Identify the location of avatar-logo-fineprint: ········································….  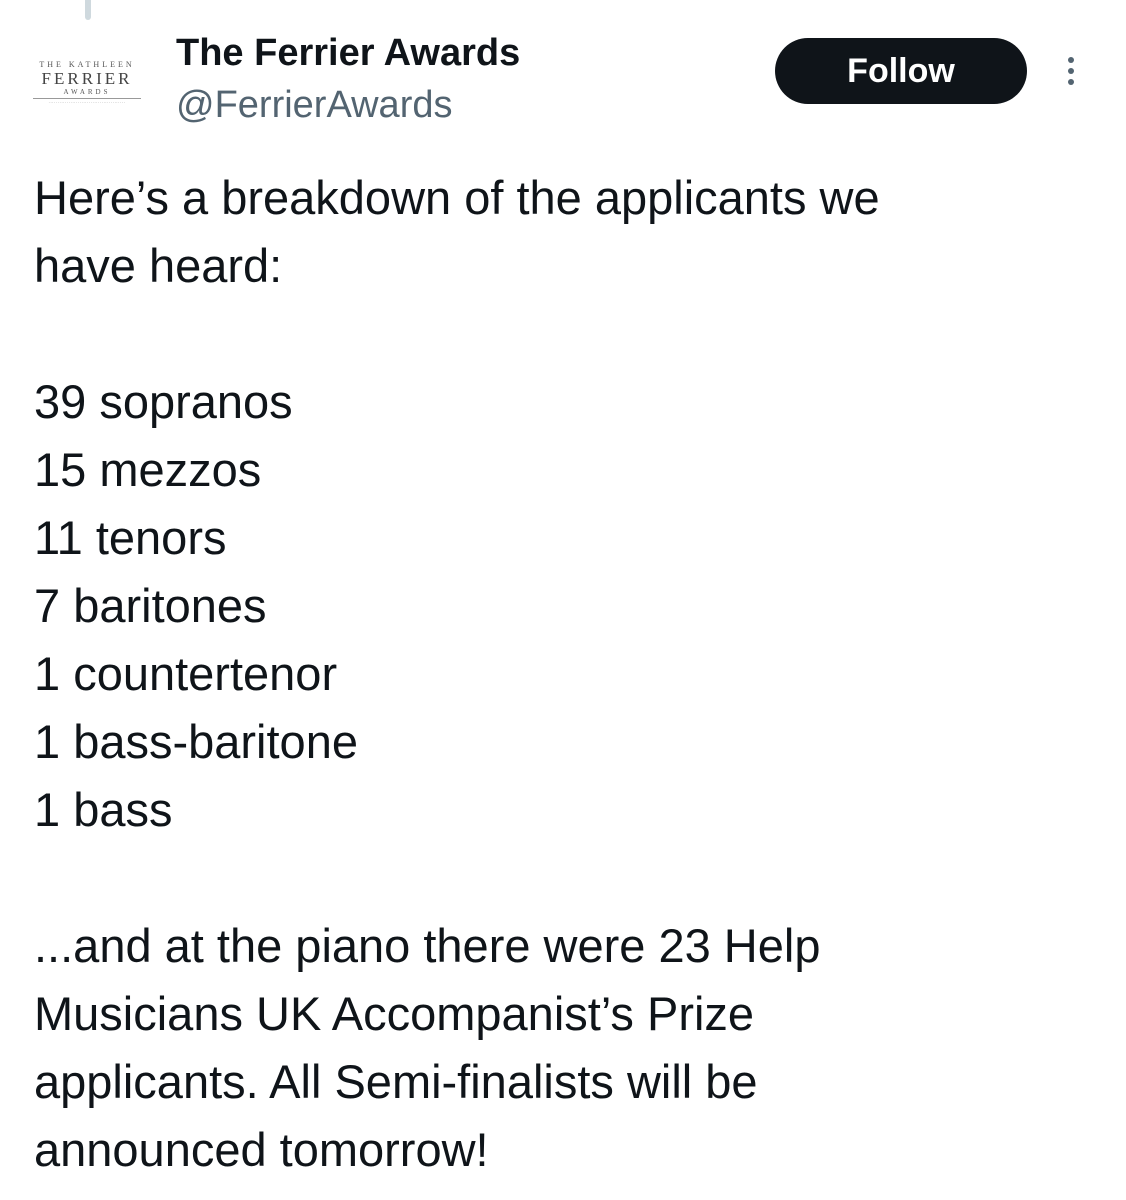
(87, 102).